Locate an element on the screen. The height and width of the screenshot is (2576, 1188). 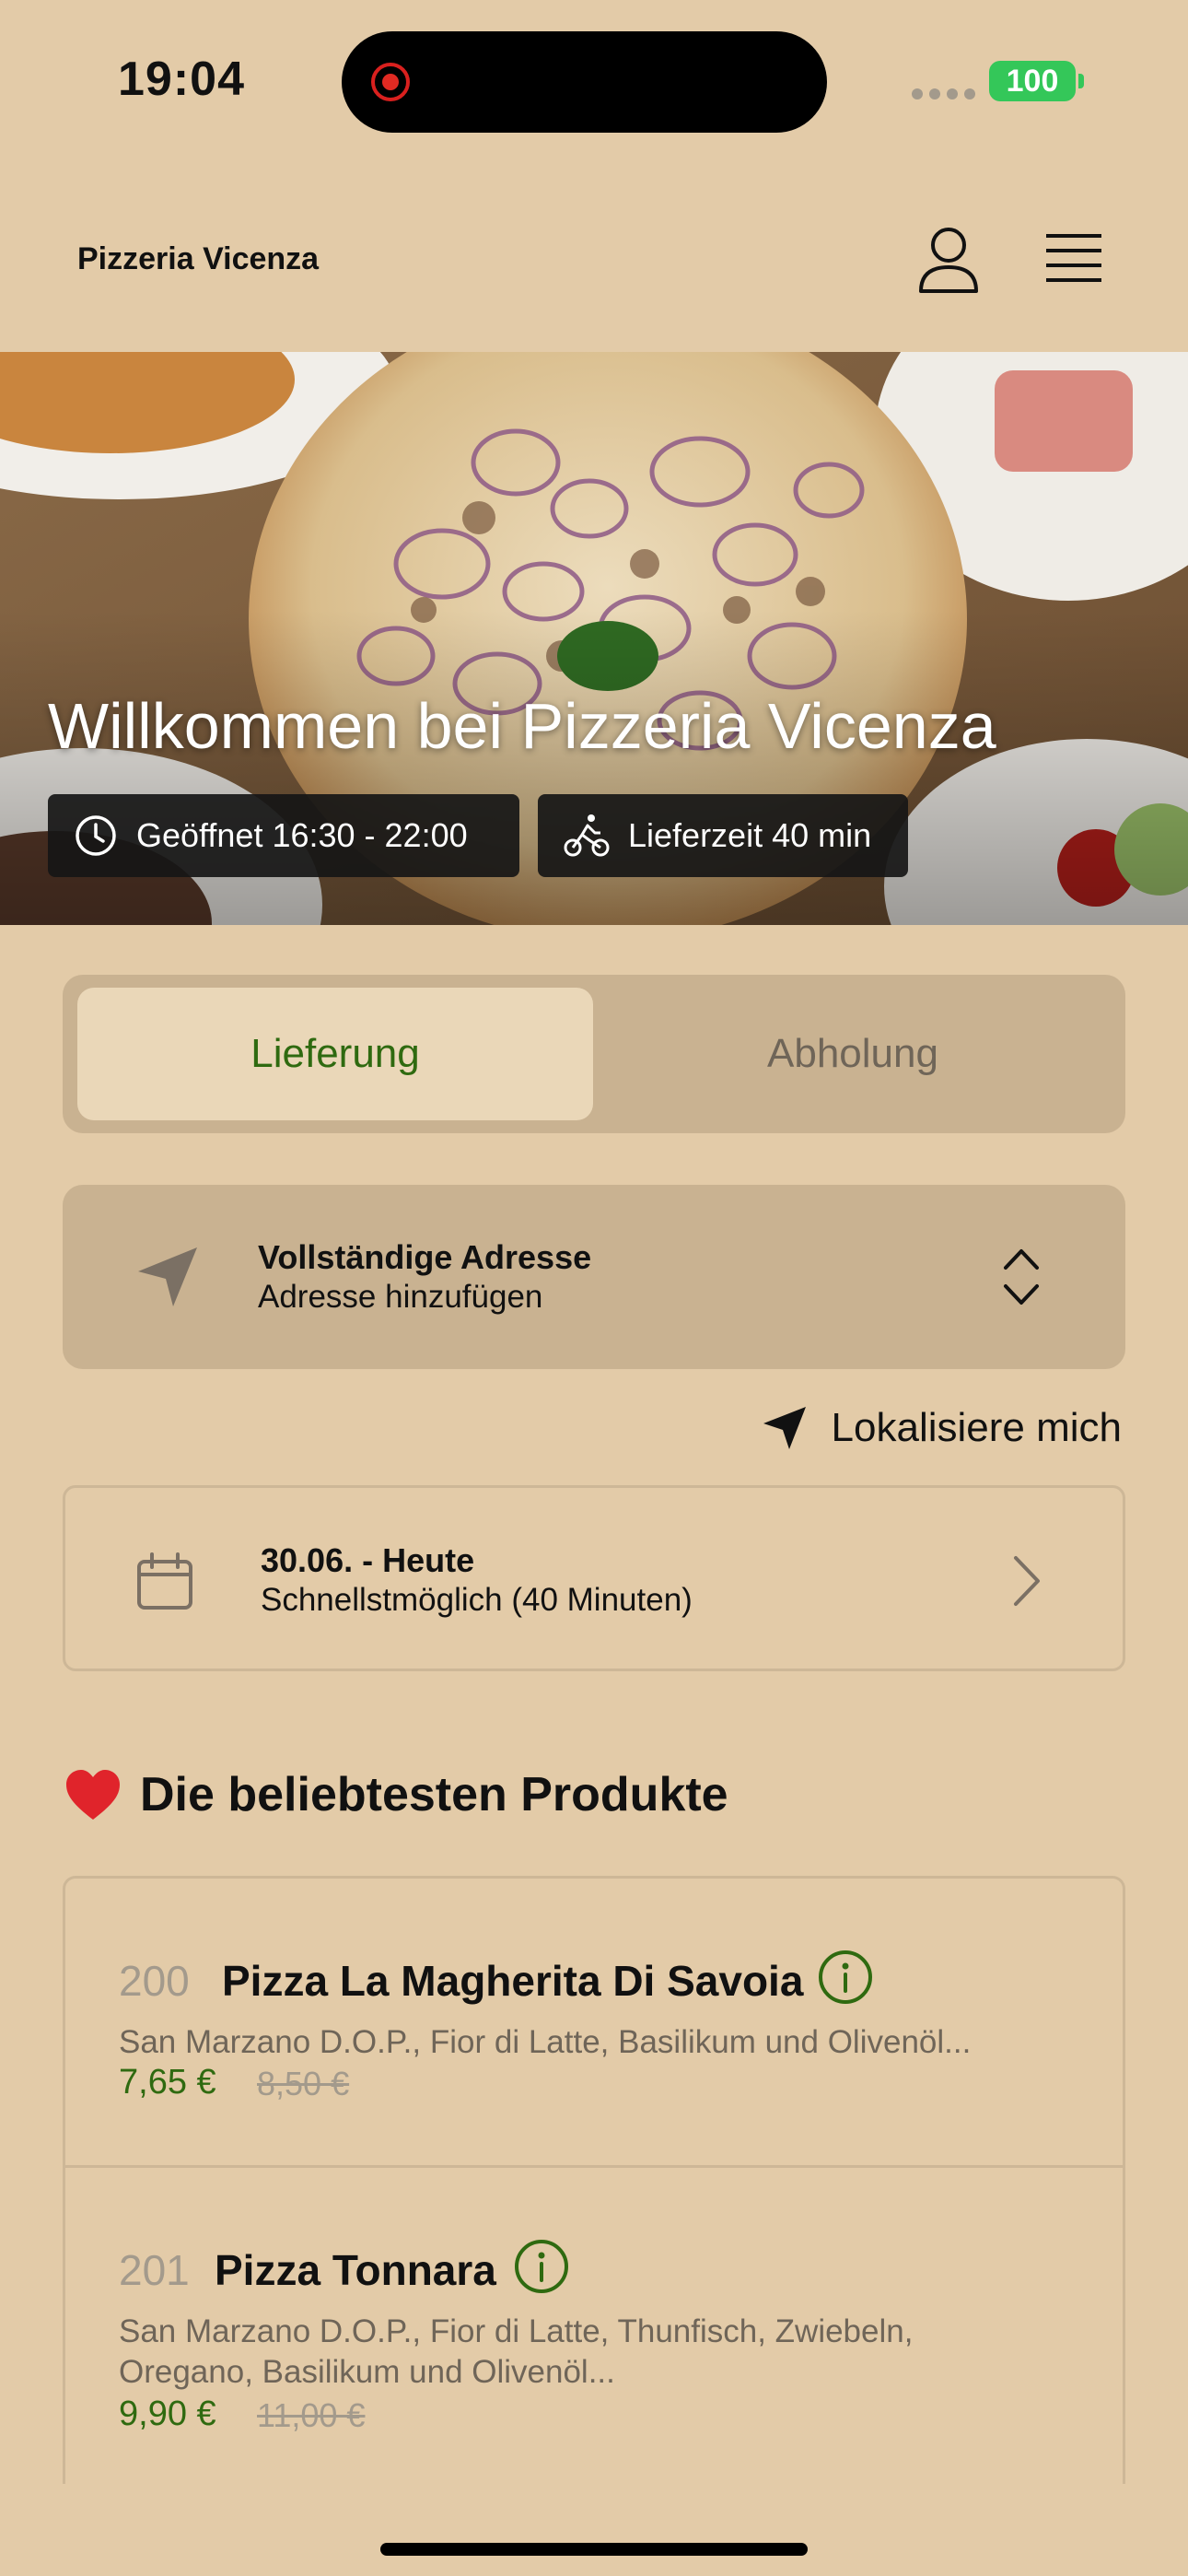
product-price: 9,90 € is located at coordinates (167, 2414).